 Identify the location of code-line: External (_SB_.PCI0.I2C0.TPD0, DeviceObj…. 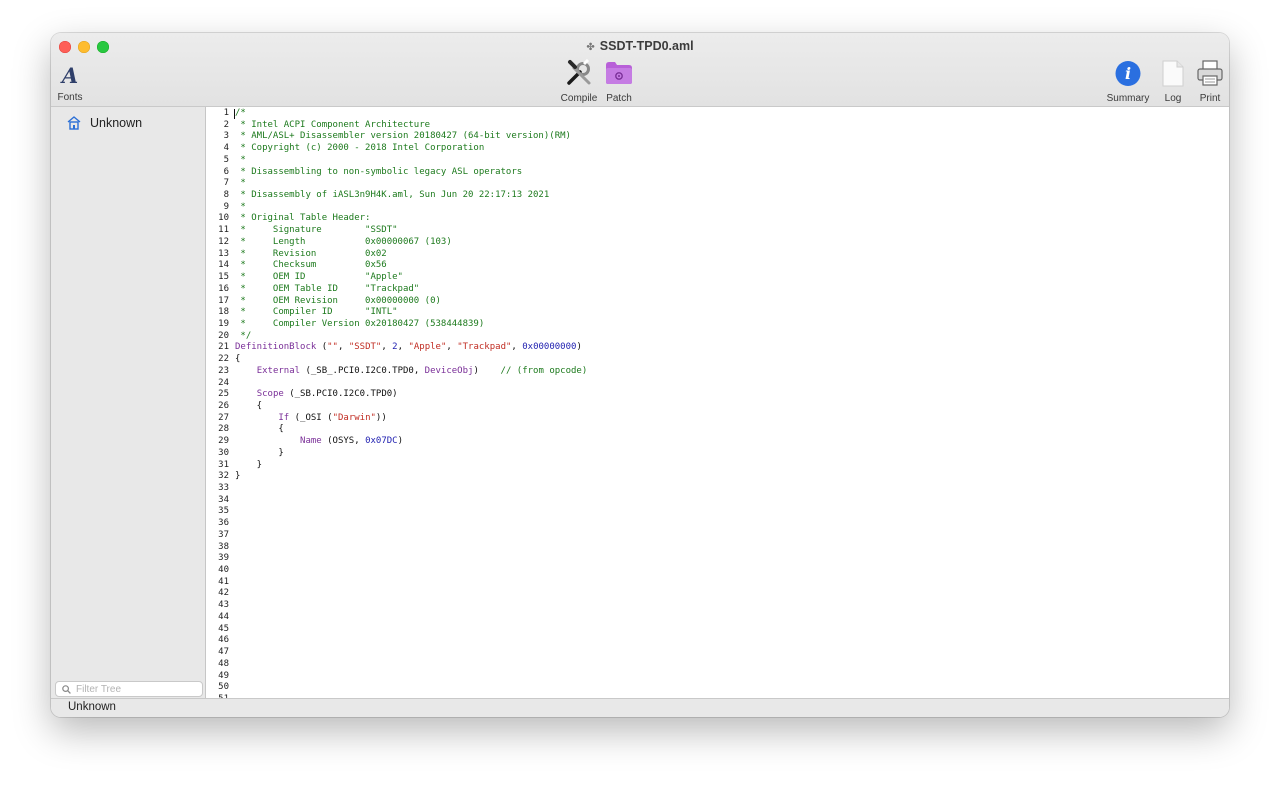
(411, 371).